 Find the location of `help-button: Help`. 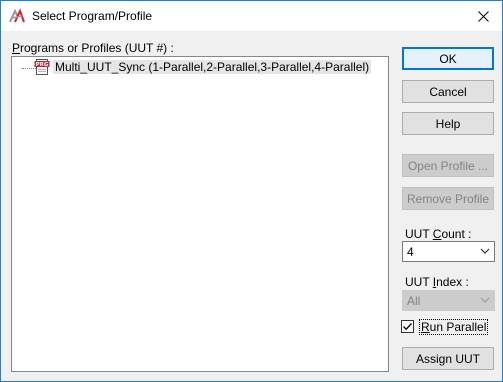

help-button: Help is located at coordinates (448, 123).